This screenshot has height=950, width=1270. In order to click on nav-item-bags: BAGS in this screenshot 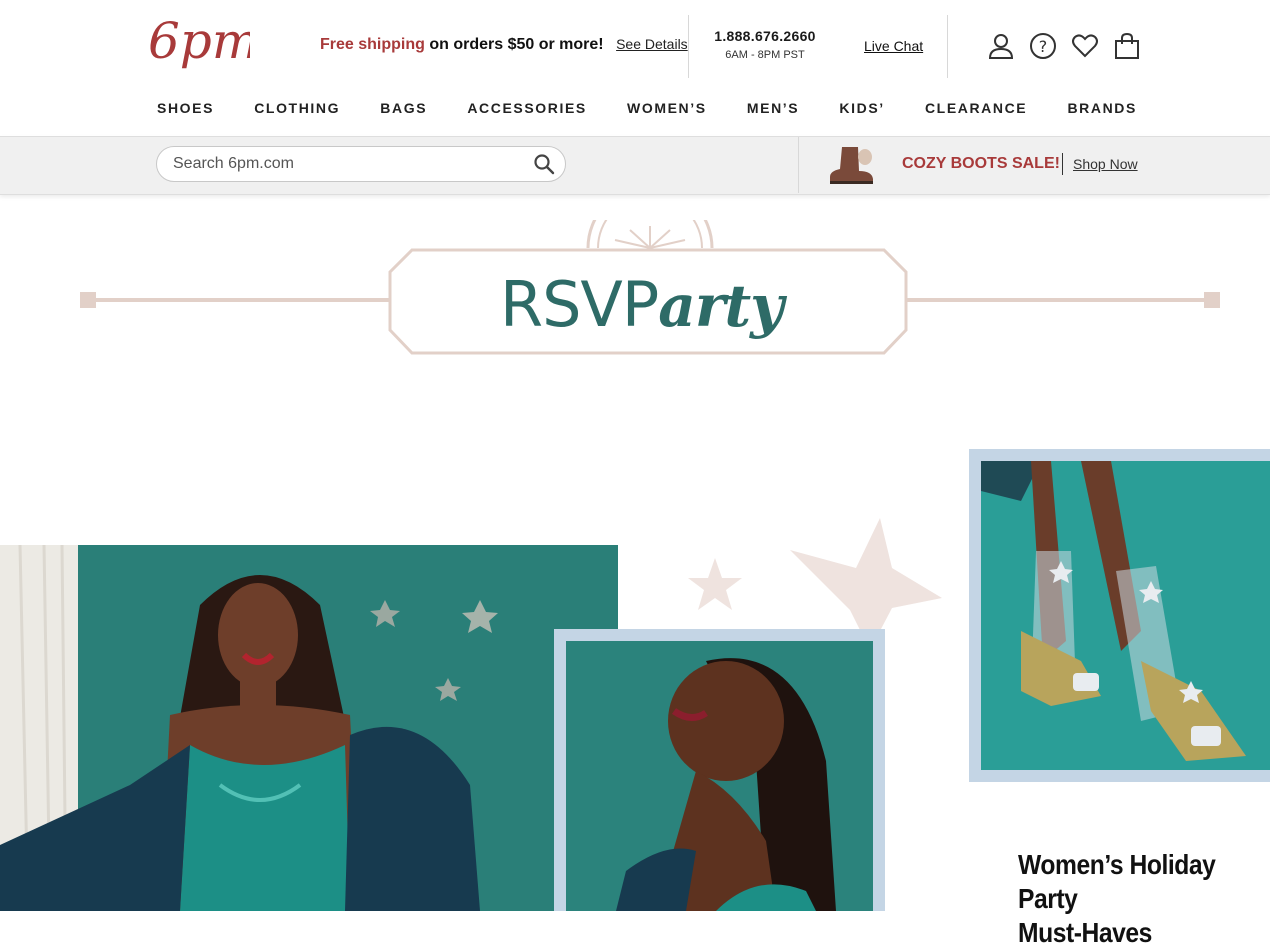, I will do `click(403, 108)`.